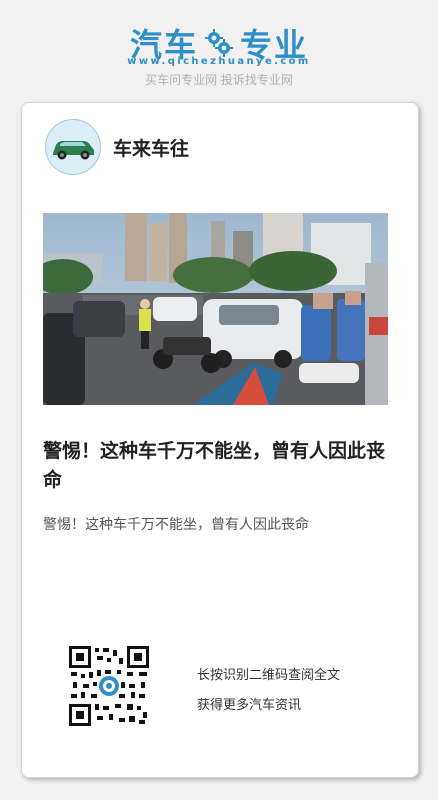 Image resolution: width=438 pixels, height=800 pixels. Describe the element at coordinates (219, 61) in the screenshot. I see `site-url: www.qichezhuanye.com` at that location.